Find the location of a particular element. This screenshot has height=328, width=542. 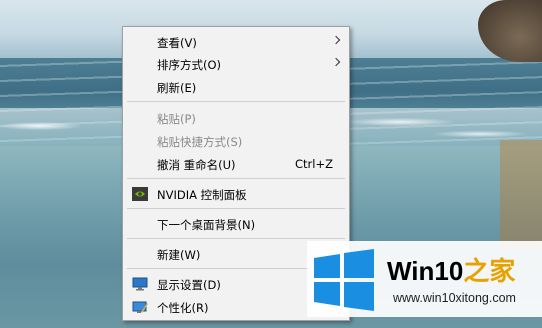

personalize-icon is located at coordinates (140, 307).